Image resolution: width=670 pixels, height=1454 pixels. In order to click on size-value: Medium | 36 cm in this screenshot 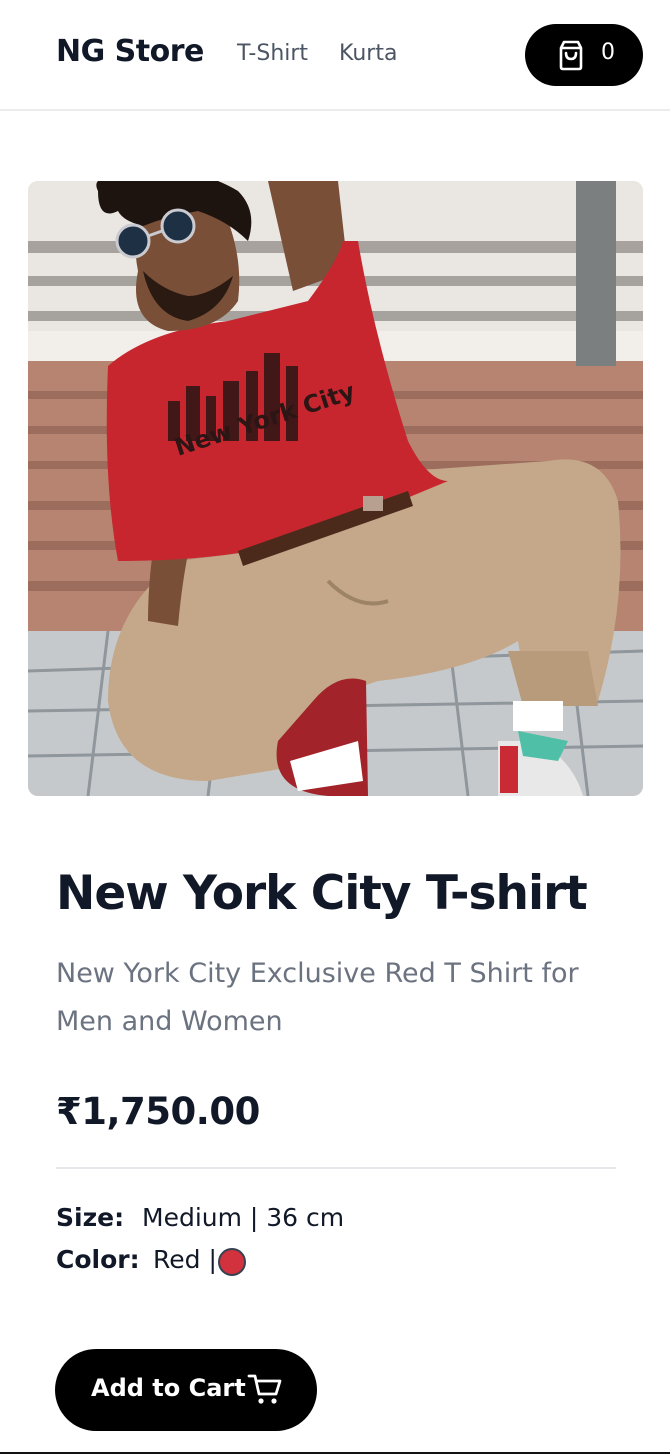, I will do `click(243, 1217)`.